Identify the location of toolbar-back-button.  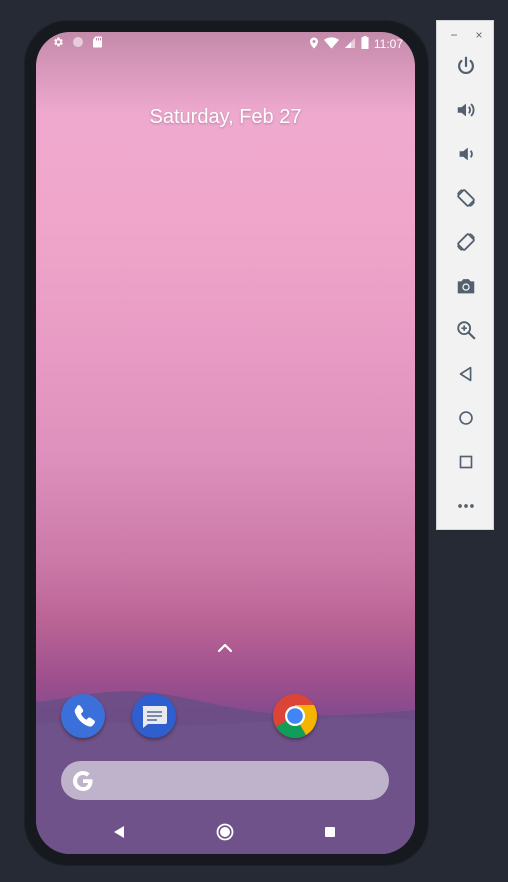
(466, 374).